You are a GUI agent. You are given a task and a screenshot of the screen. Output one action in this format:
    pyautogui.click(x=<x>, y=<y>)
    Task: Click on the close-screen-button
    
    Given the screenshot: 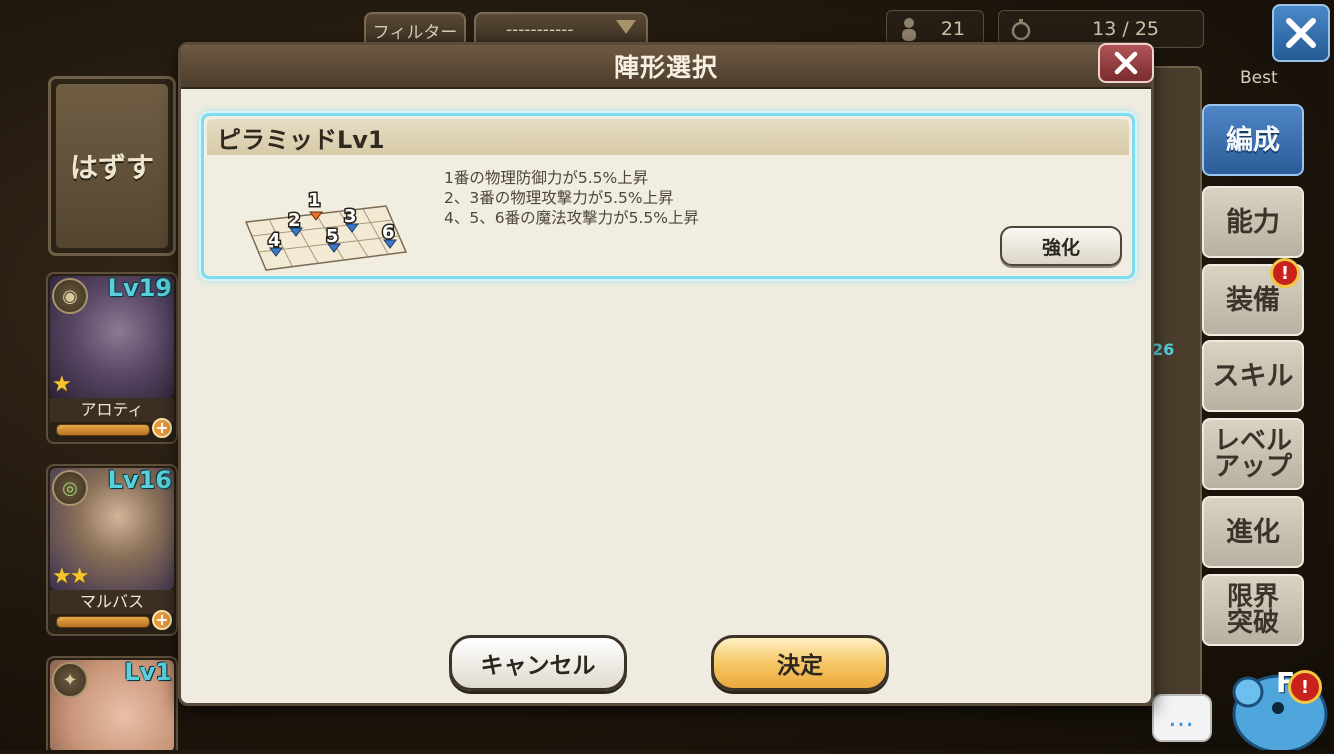 What is the action you would take?
    pyautogui.click(x=1301, y=33)
    